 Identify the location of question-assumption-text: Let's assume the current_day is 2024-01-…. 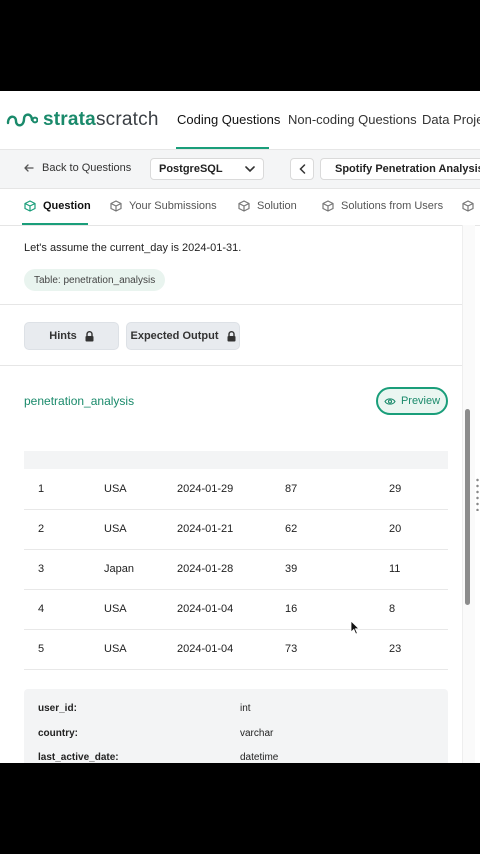
(133, 248).